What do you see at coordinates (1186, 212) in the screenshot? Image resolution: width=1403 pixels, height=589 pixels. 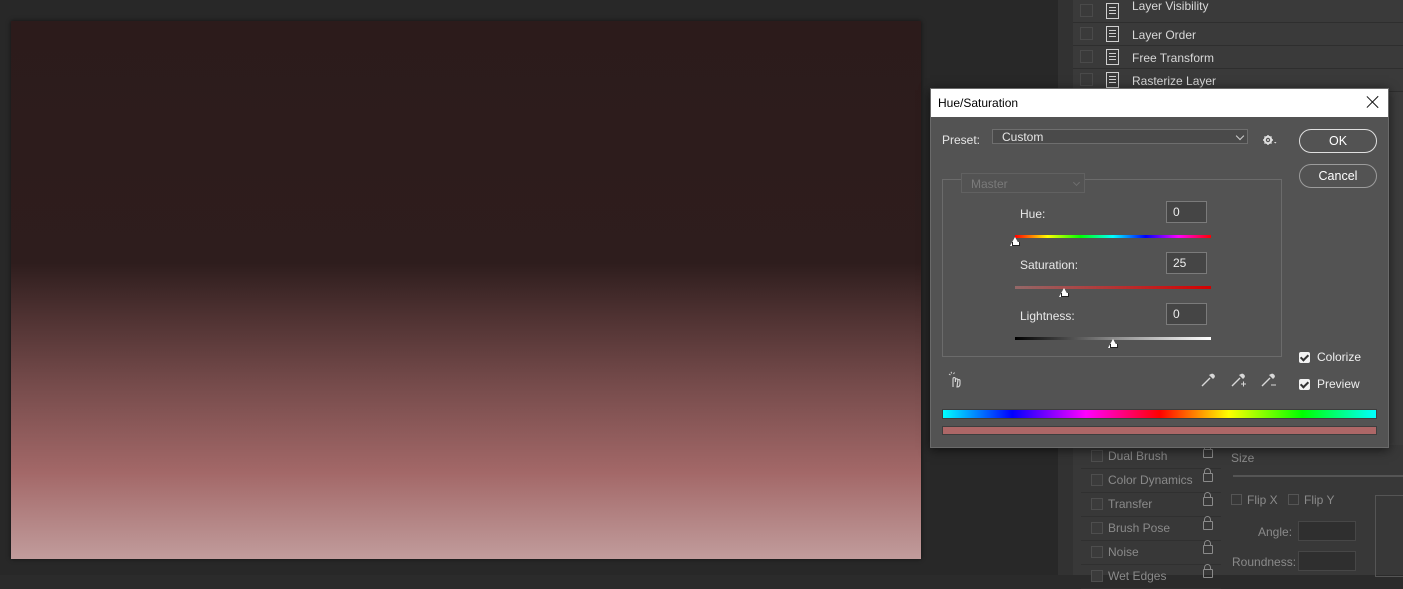 I see `hue-input: 0` at bounding box center [1186, 212].